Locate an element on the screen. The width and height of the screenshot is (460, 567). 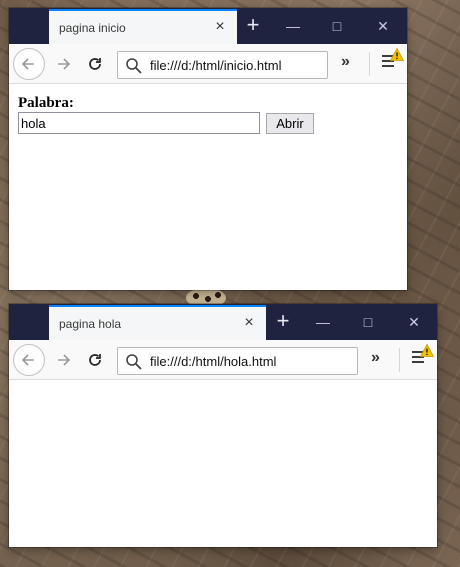
navigation-toolbar: file:///d:/html/inicio.html » is located at coordinates (208, 64).